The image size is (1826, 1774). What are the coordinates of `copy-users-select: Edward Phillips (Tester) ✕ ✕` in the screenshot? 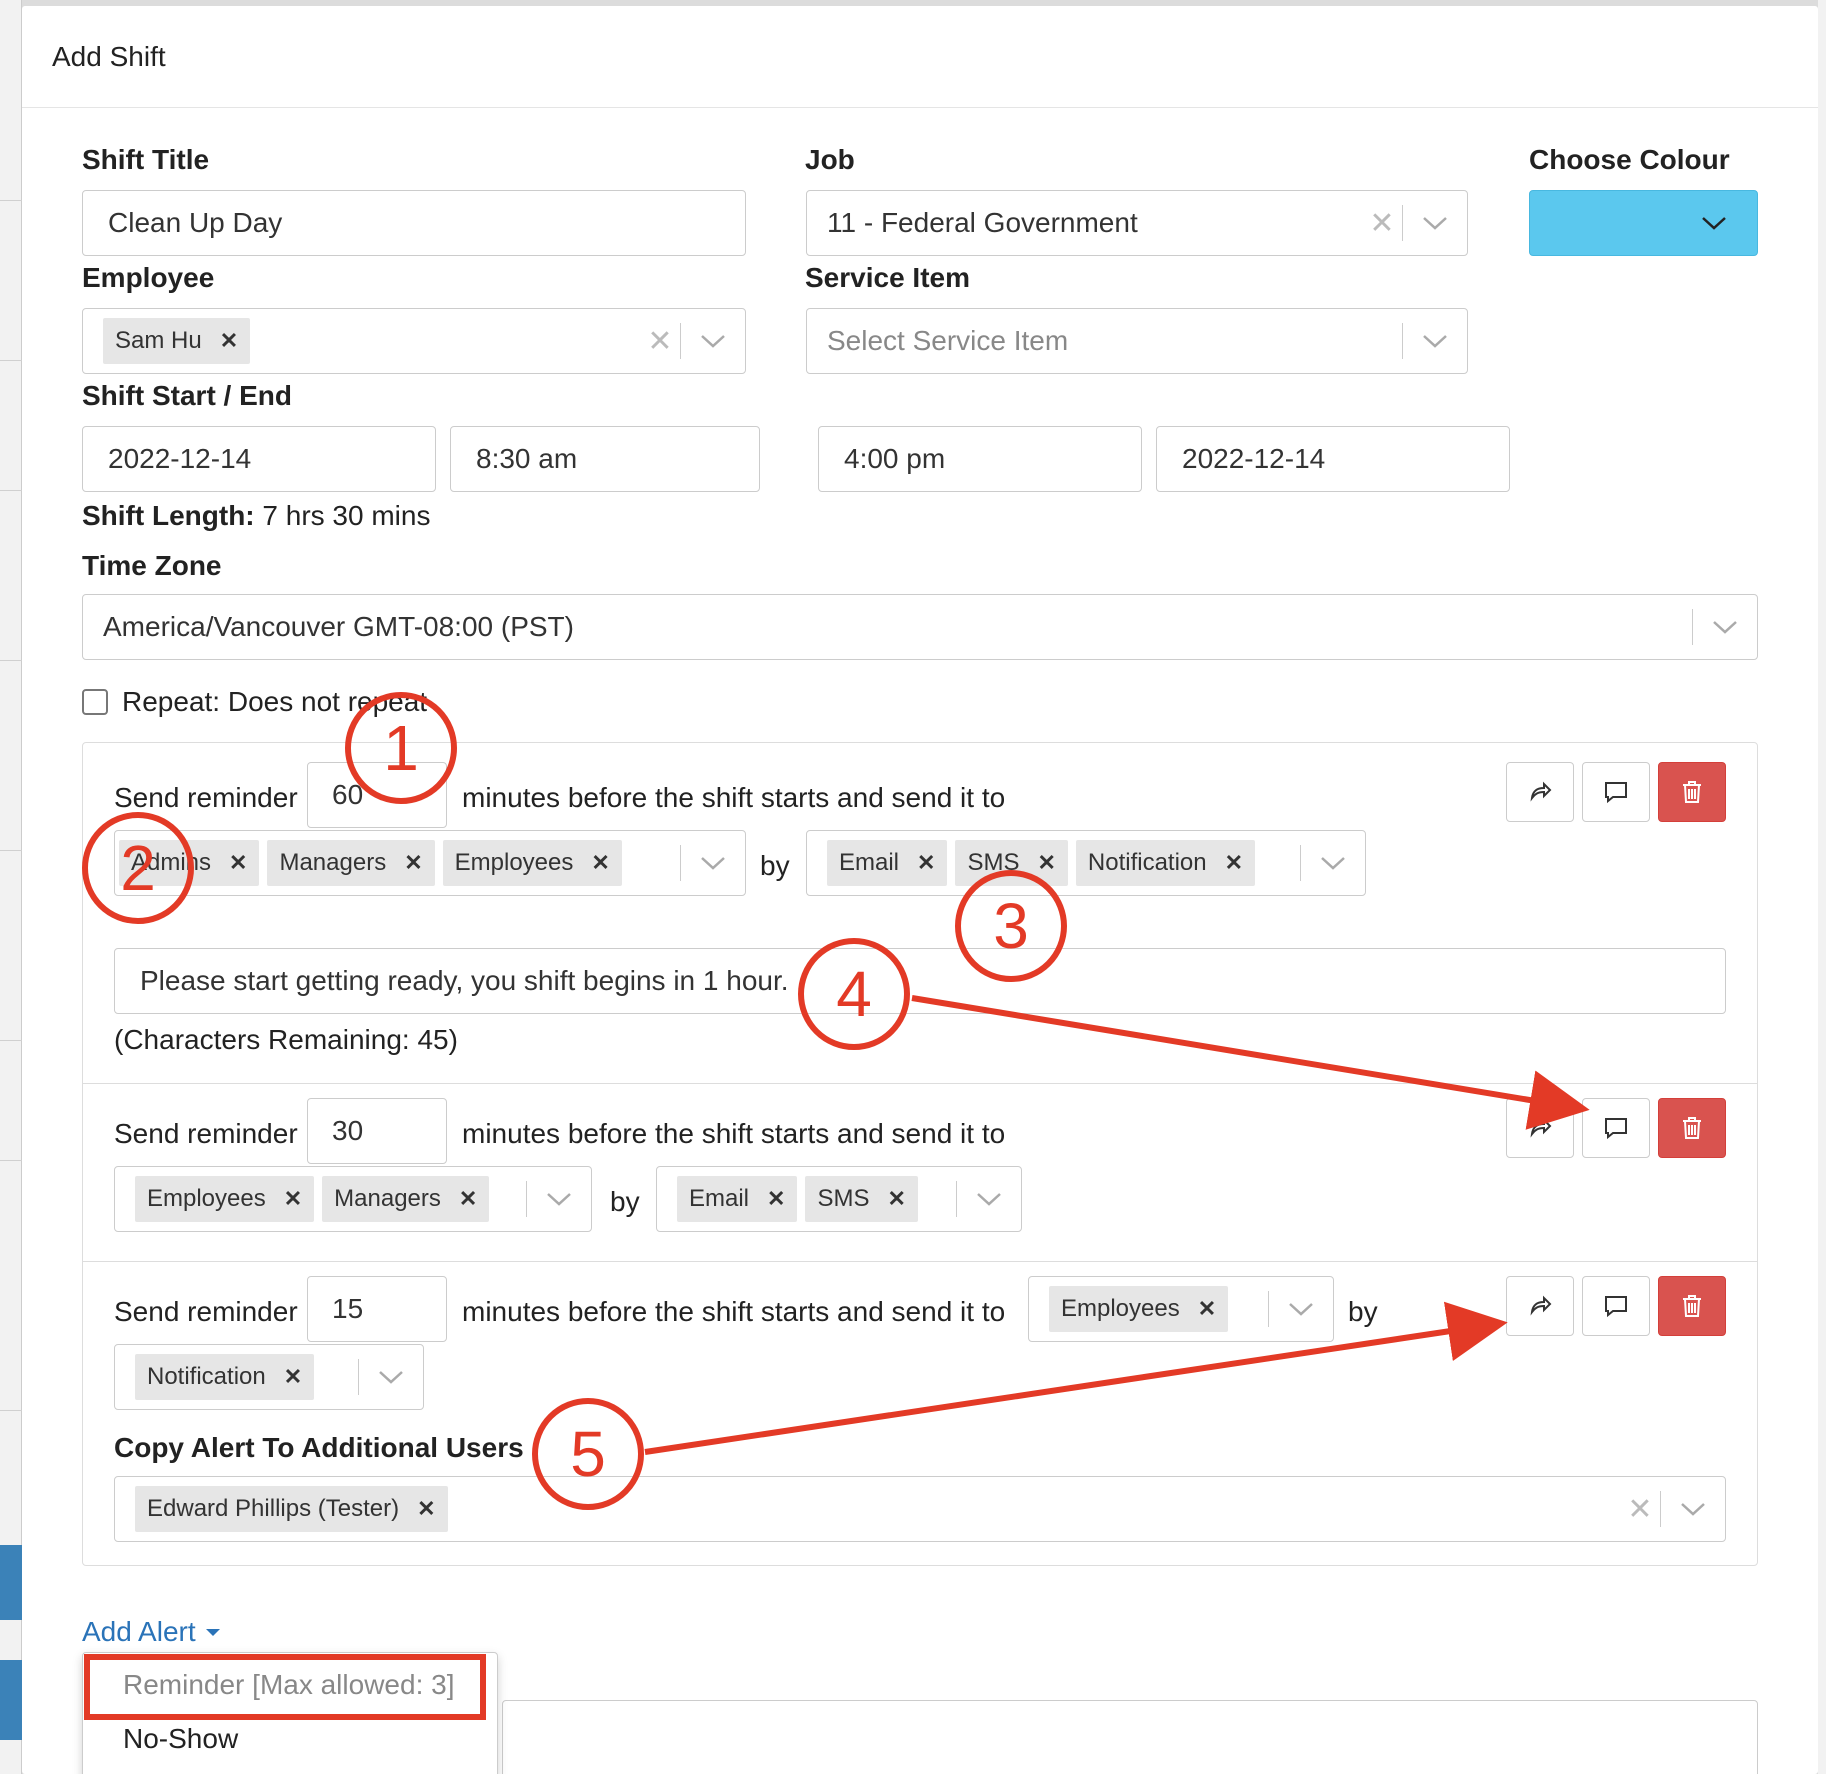 It's located at (920, 1509).